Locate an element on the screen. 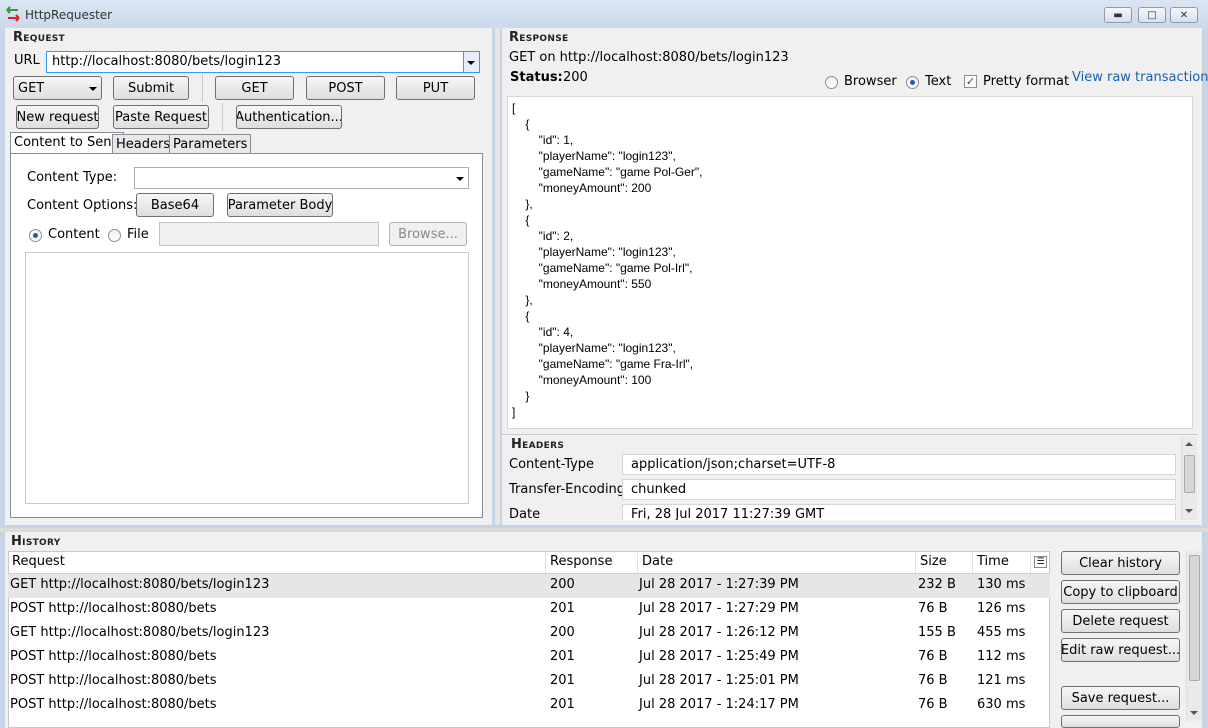 Image resolution: width=1208 pixels, height=728 pixels. content-radio is located at coordinates (35, 235).